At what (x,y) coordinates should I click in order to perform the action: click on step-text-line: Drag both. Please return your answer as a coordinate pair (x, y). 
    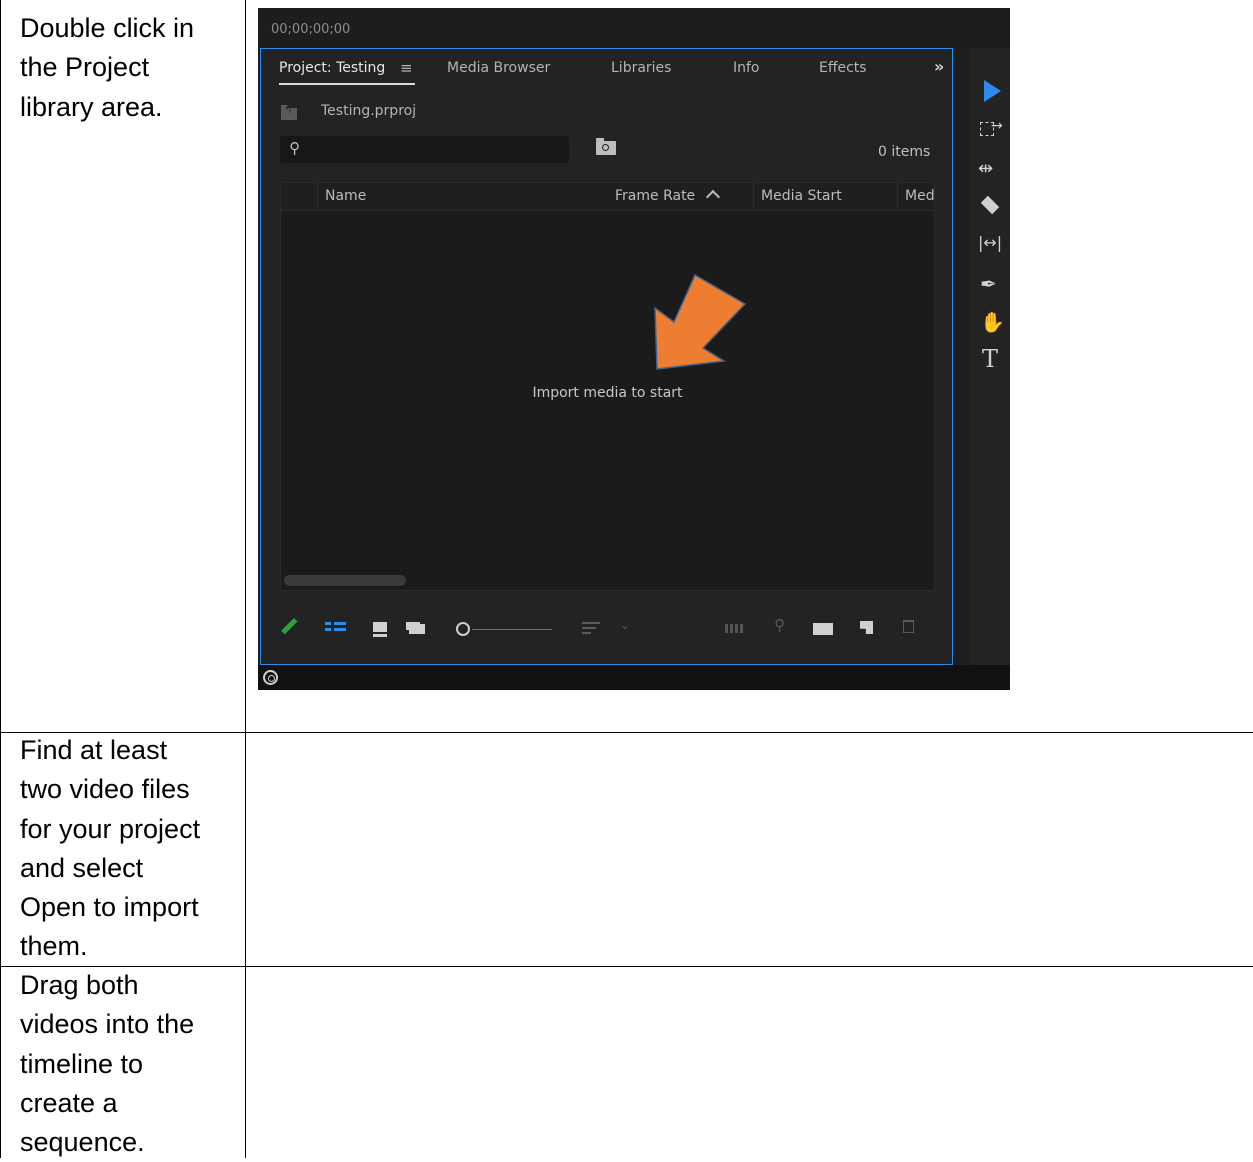
    Looking at the image, I should click on (79, 985).